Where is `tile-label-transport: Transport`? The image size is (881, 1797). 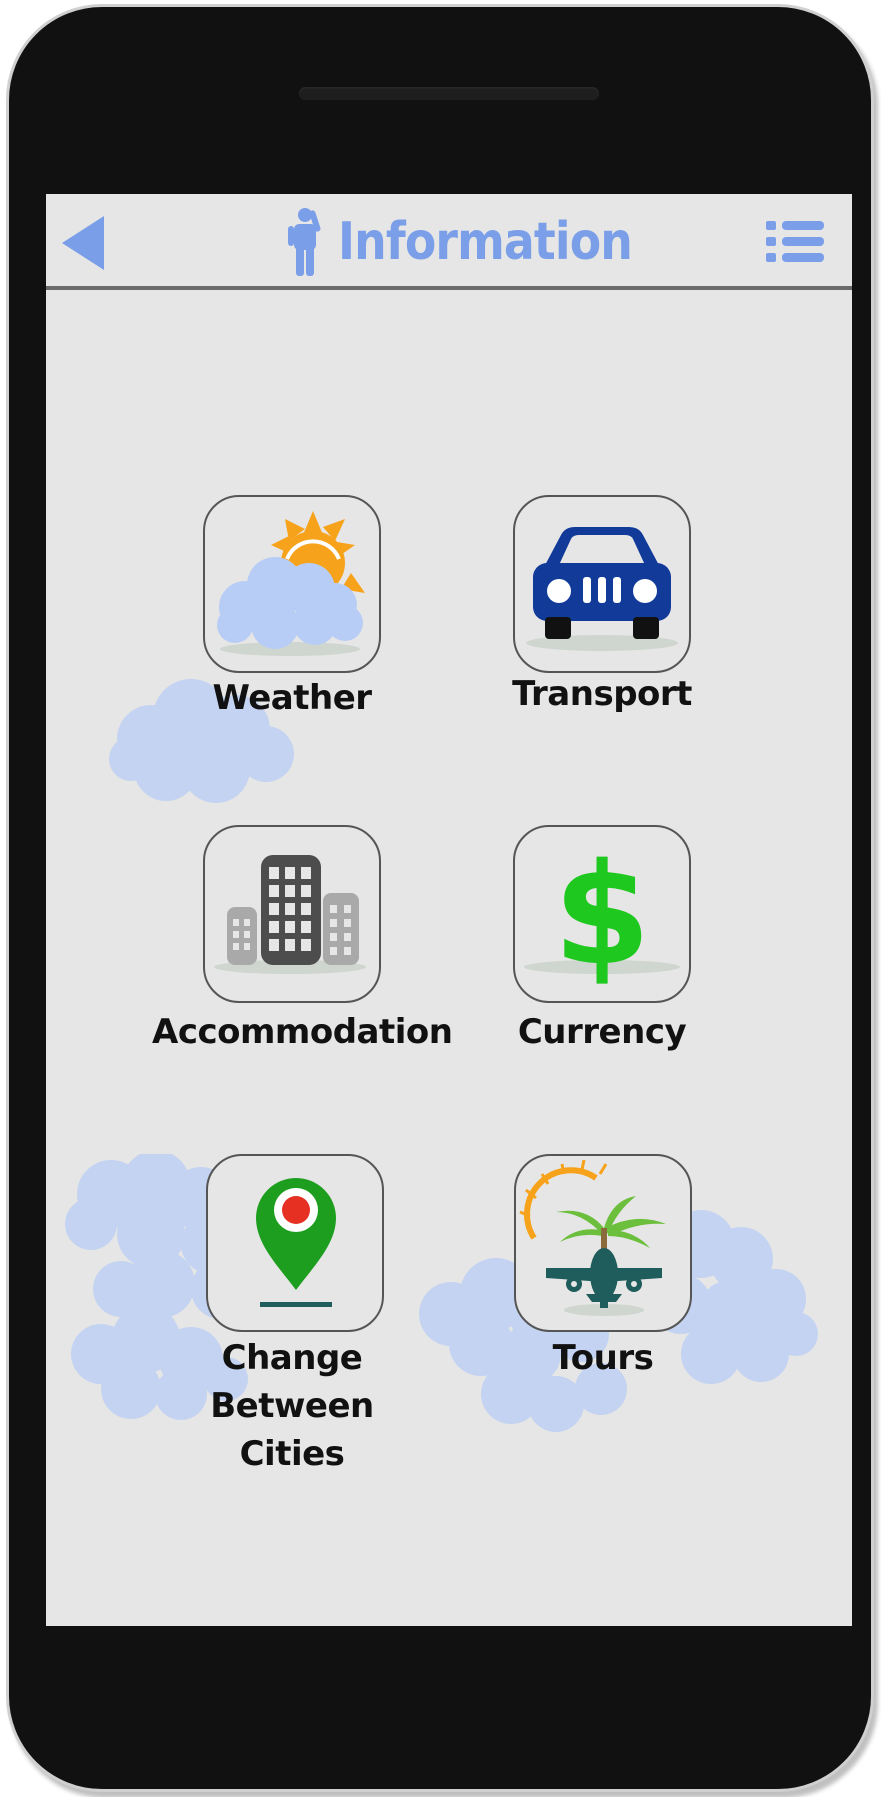
tile-label-transport: Transport is located at coordinates (602, 694).